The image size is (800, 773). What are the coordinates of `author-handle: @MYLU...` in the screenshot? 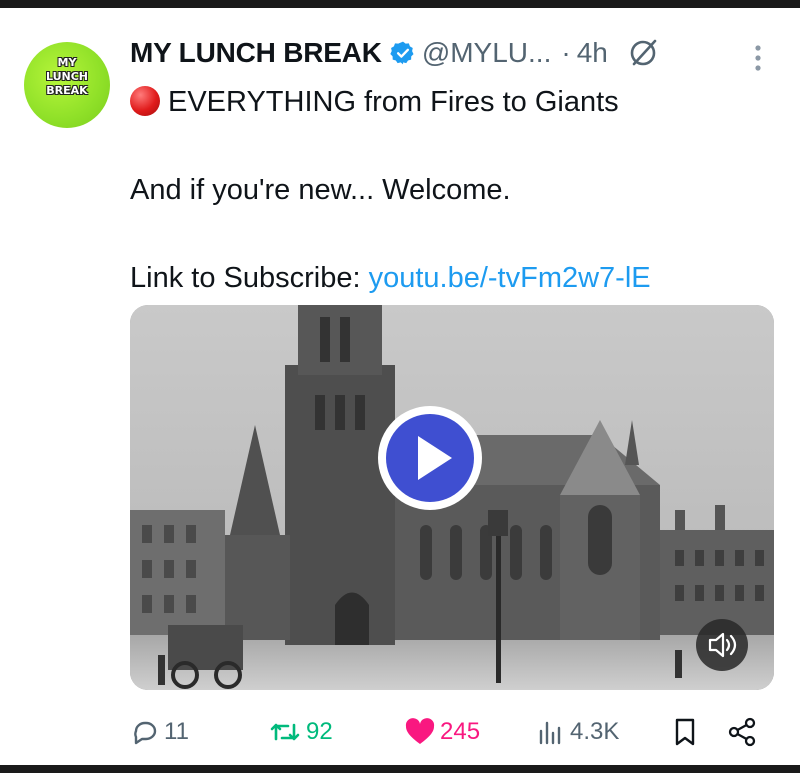 It's located at (487, 53).